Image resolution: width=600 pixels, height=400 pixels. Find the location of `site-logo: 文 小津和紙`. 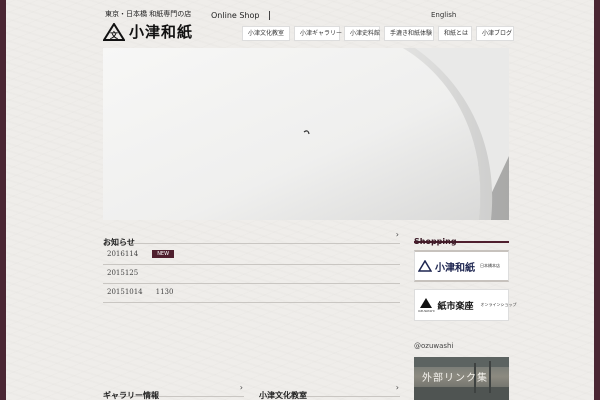

site-logo: 文 小津和紙 is located at coordinates (148, 31).